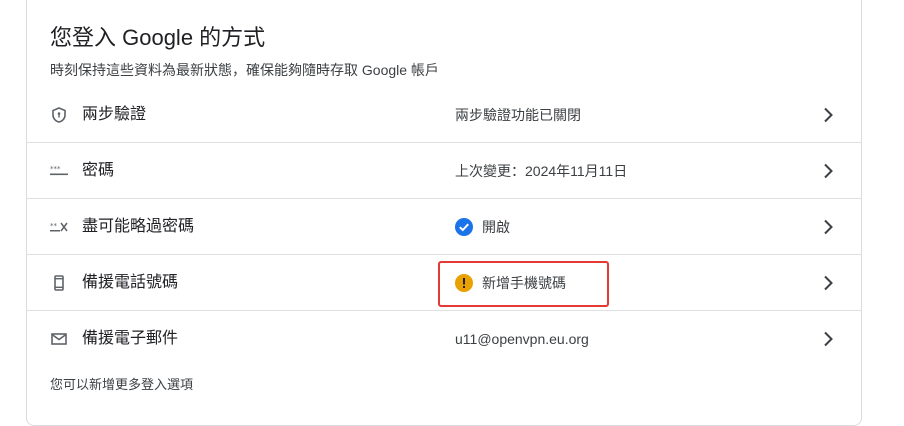  Describe the element at coordinates (158, 37) in the screenshot. I see `page-title: 您登入 Google 的方式` at that location.